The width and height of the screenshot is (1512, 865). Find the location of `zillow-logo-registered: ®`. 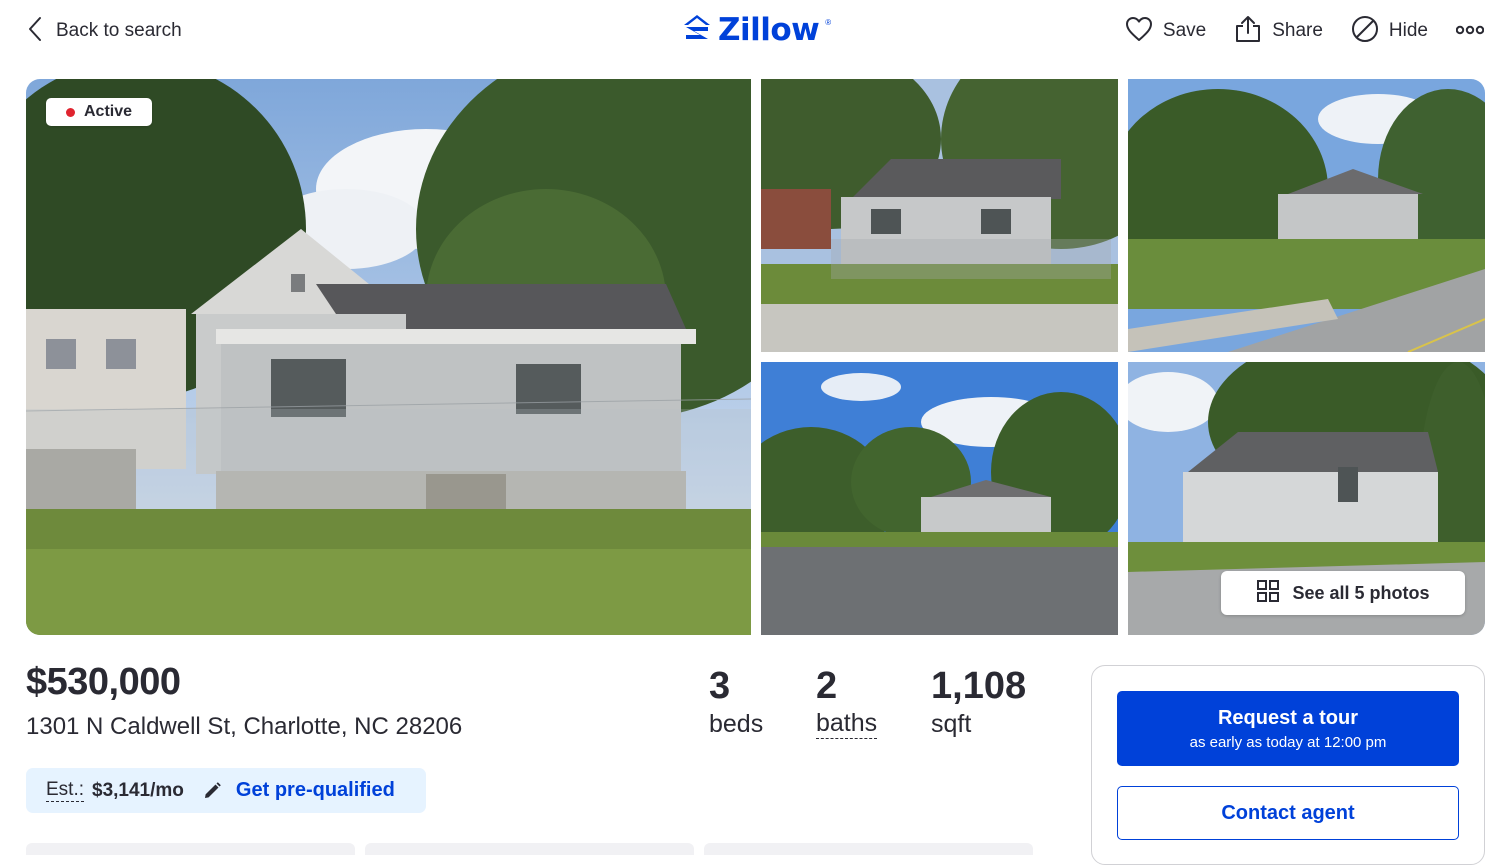

zillow-logo-registered: ® is located at coordinates (828, 22).